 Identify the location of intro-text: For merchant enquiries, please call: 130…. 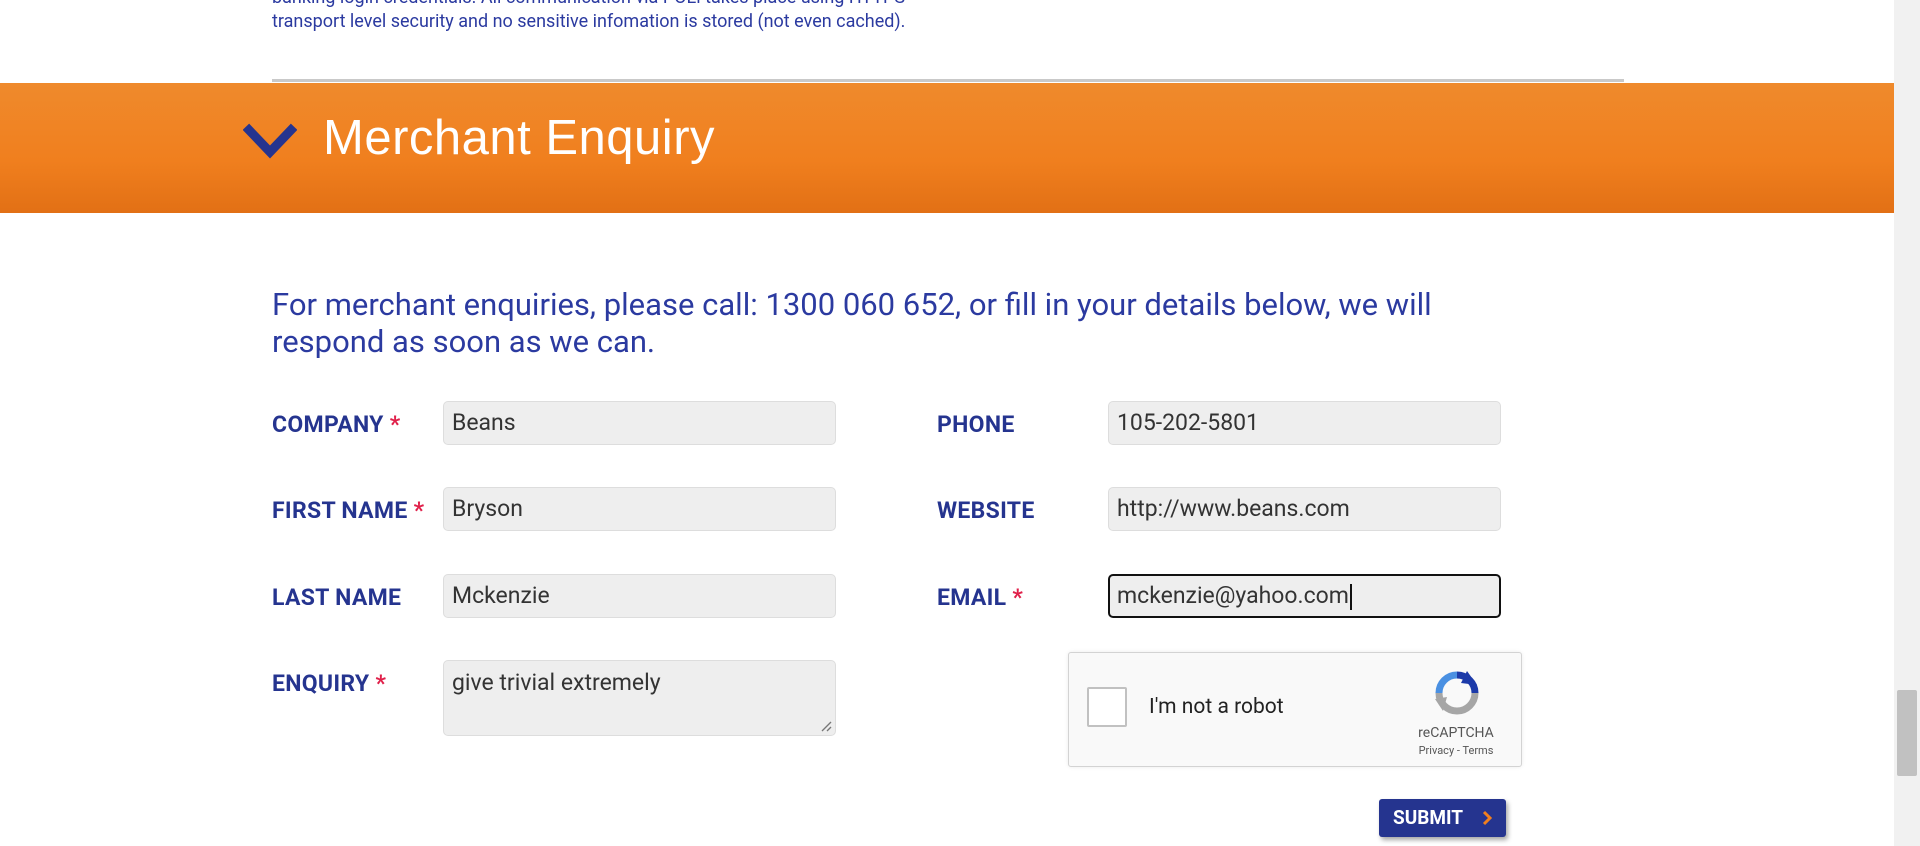
(852, 323).